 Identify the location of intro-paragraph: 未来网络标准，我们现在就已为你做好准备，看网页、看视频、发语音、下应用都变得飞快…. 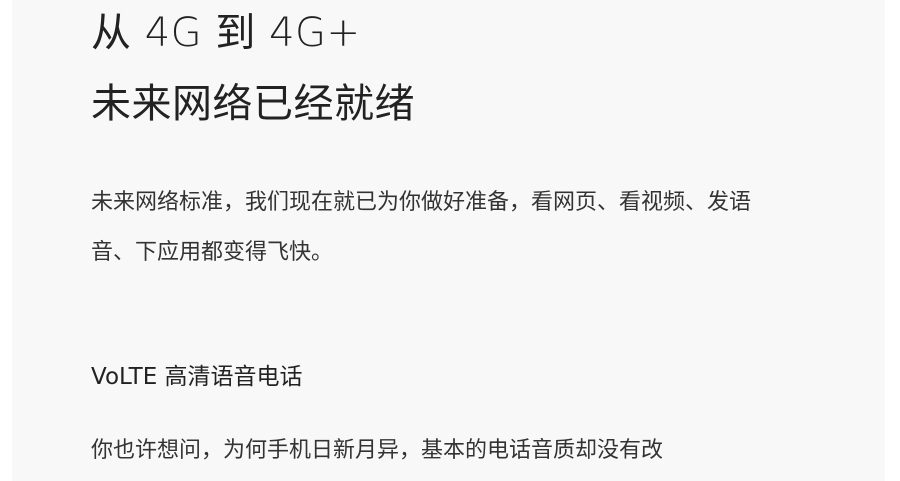
(421, 227).